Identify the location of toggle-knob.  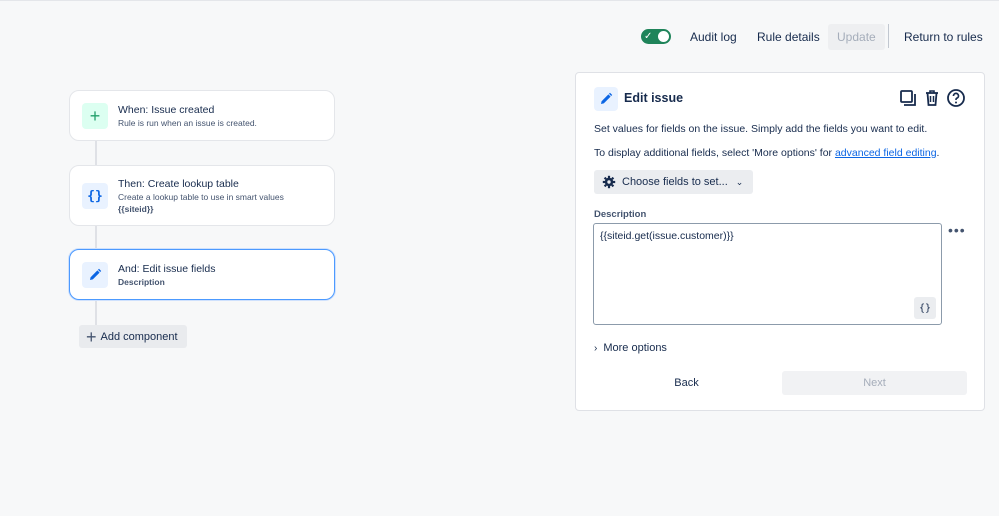
(663, 36).